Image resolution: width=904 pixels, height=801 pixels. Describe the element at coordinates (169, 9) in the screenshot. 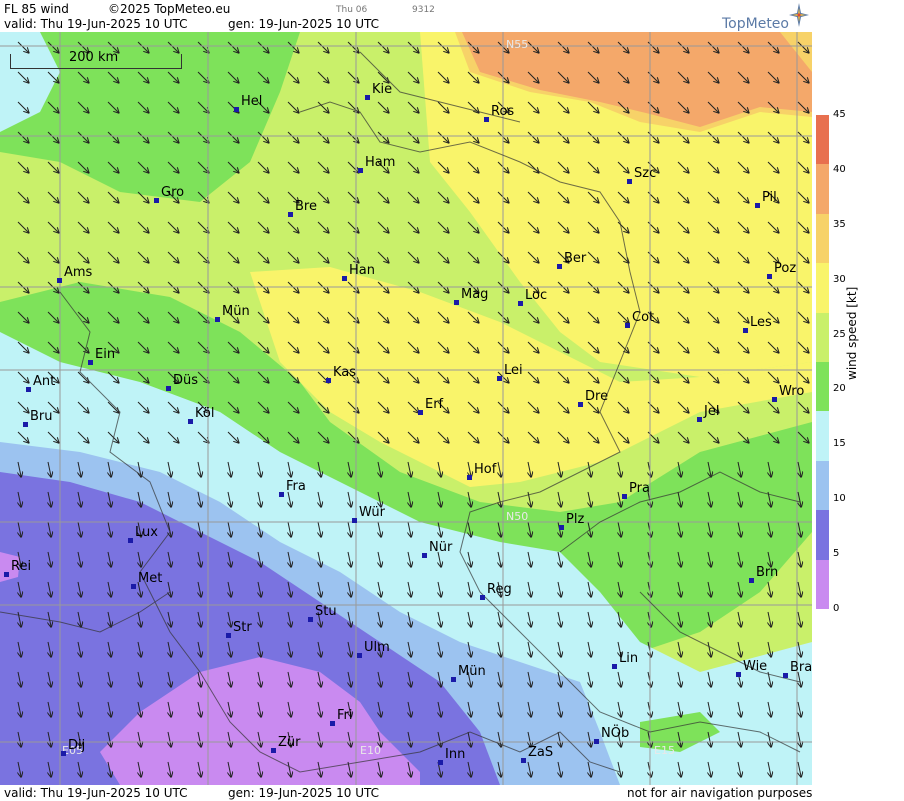

I see `copyright-text: ©2025 TopMeteo.eu` at that location.